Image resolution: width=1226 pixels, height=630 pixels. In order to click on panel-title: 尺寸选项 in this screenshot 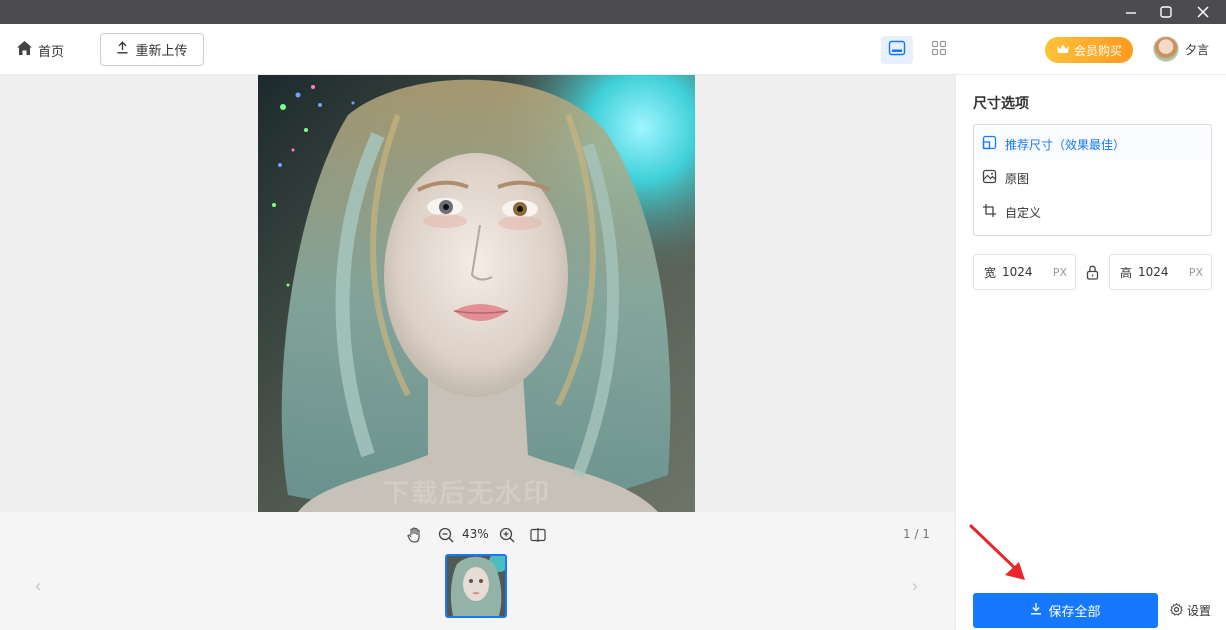, I will do `click(1001, 104)`.